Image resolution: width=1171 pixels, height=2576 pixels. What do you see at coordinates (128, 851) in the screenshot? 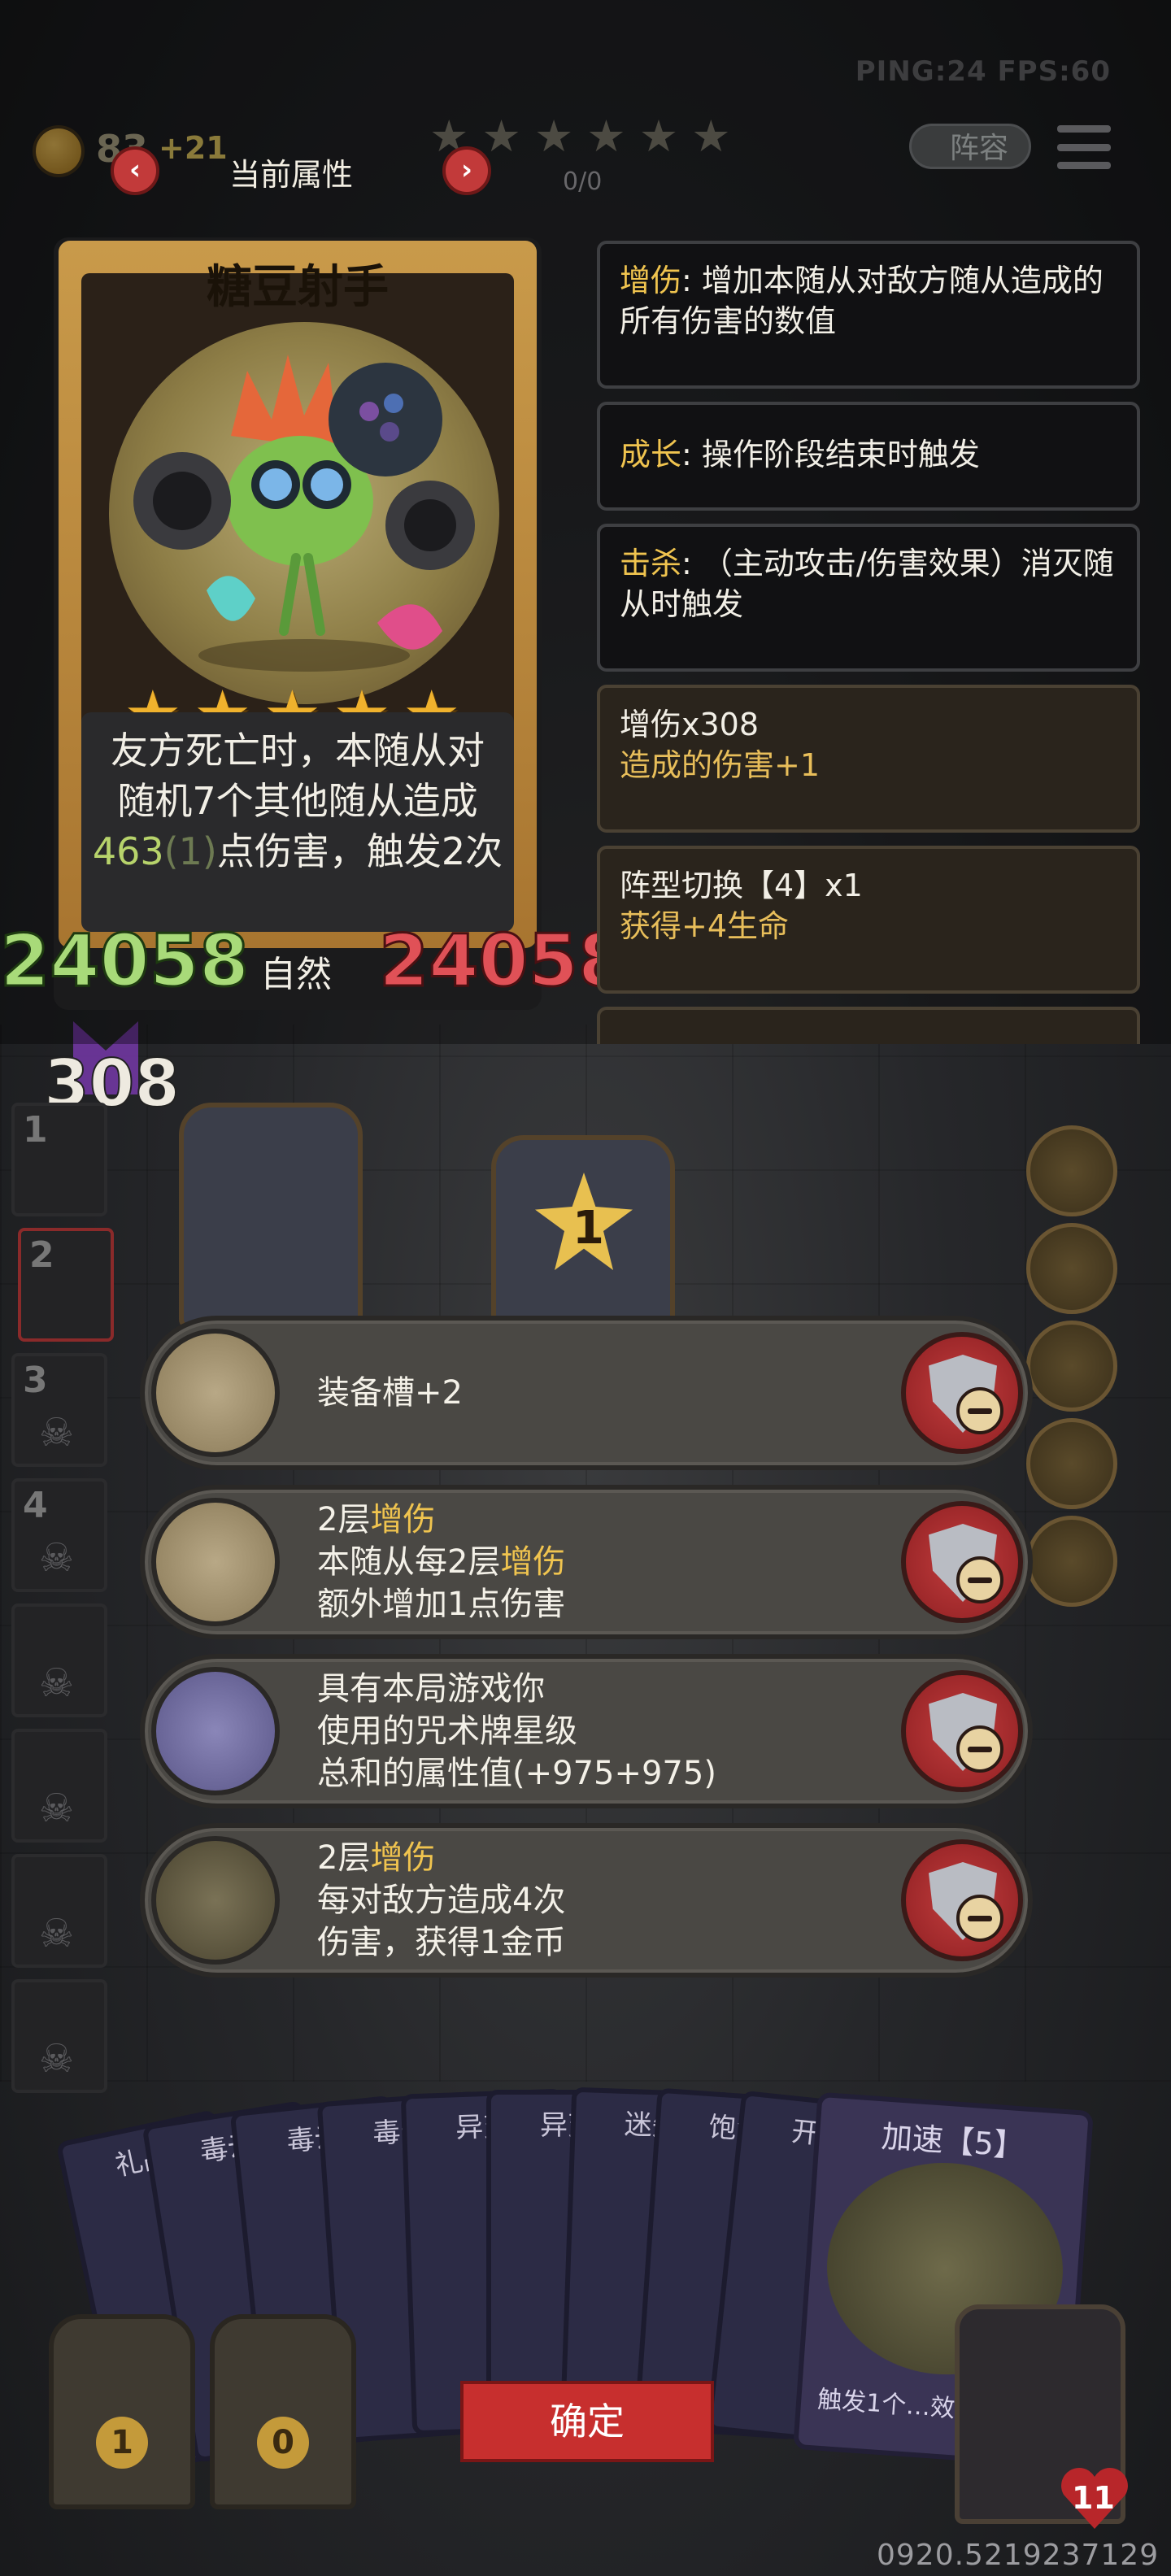
I see `damage-value: 463` at bounding box center [128, 851].